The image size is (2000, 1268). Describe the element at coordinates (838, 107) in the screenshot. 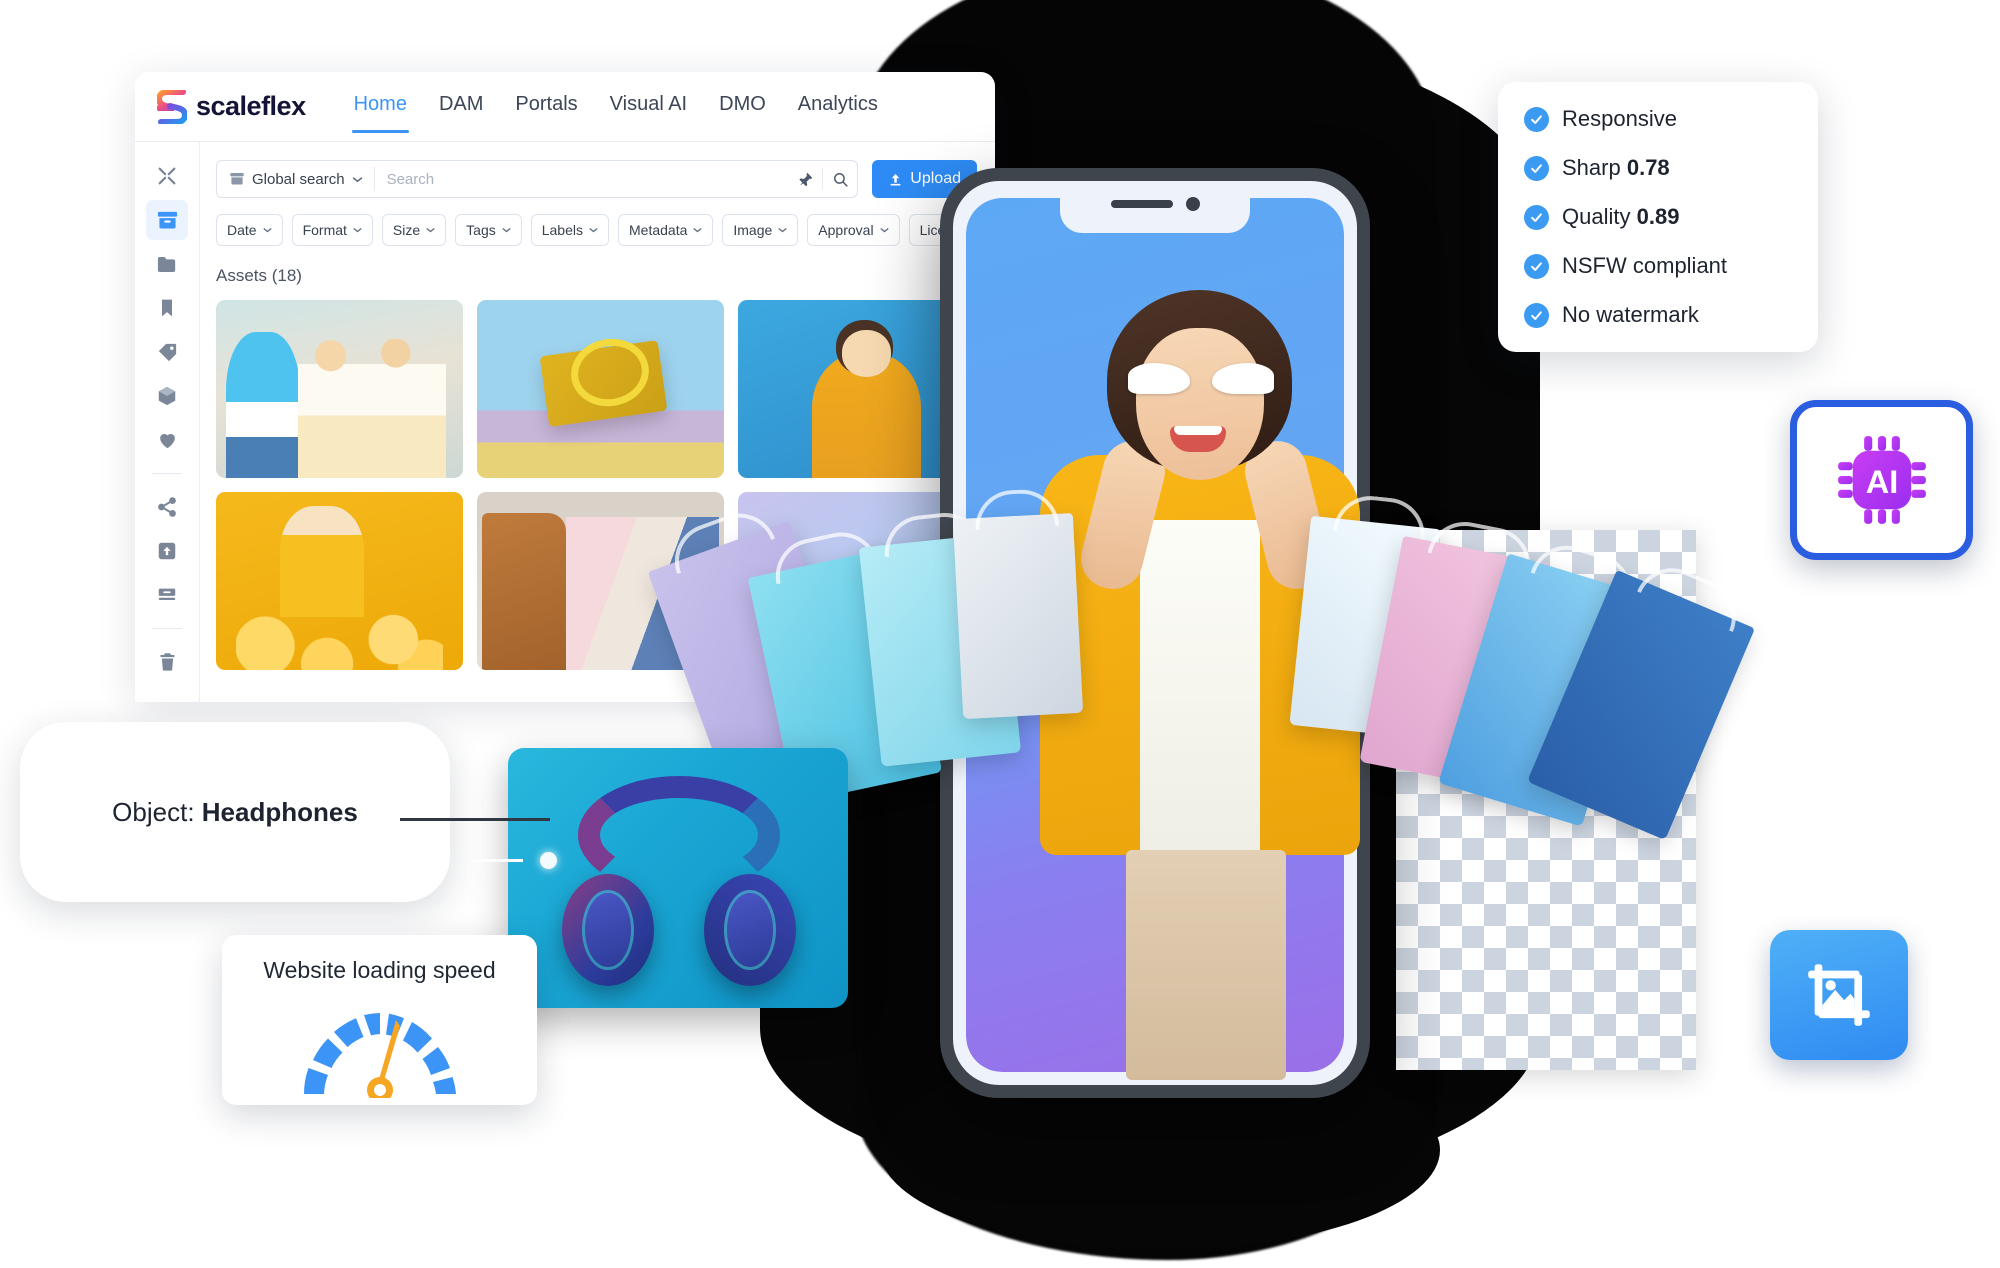

I see `nav-item-analytics: Analytics` at that location.